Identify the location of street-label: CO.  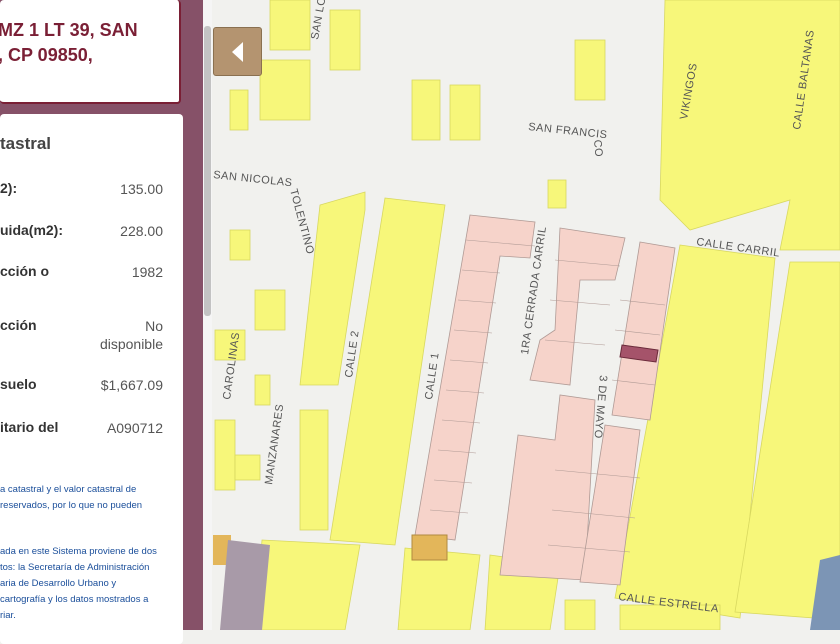
(597, 148).